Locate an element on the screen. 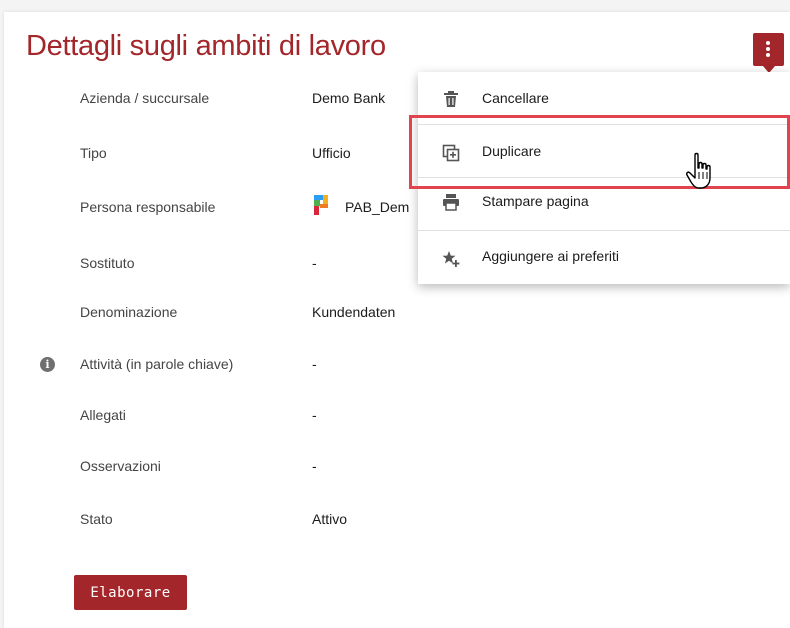 The image size is (790, 628). more-actions-button is located at coordinates (768, 53).